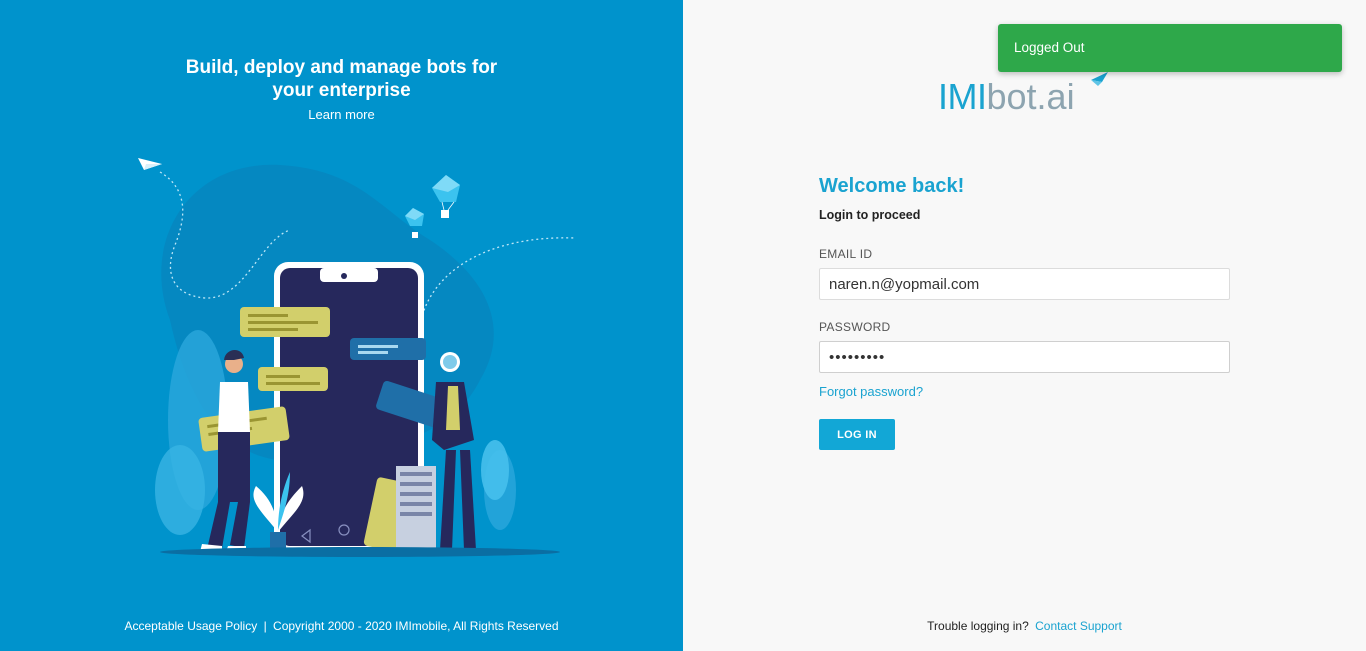 This screenshot has width=1366, height=651. I want to click on toast-message: Logged Out, so click(1049, 47).